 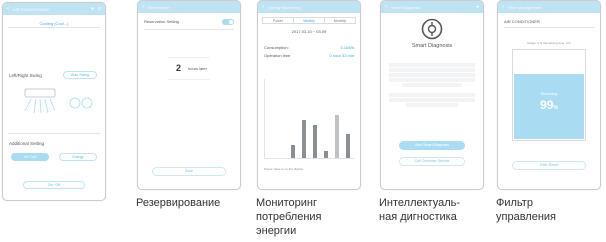 What do you see at coordinates (189, 7) in the screenshot?
I see `top-bar: ‹ Reservation` at bounding box center [189, 7].